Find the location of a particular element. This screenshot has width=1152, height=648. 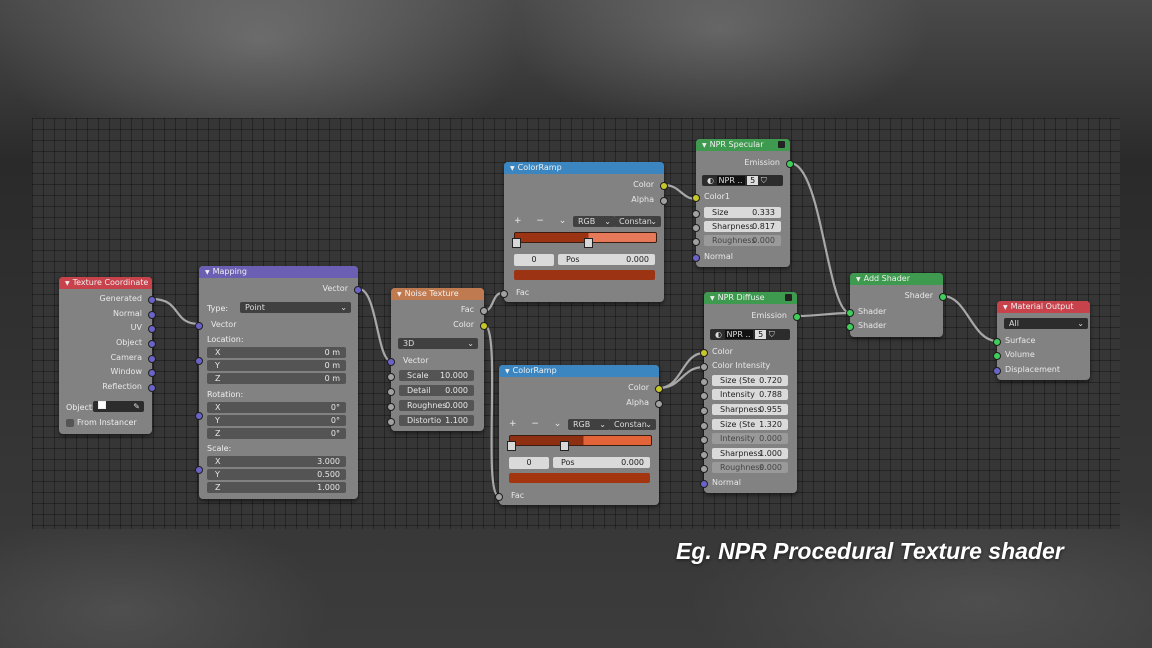

socket-rotation is located at coordinates (199, 416).